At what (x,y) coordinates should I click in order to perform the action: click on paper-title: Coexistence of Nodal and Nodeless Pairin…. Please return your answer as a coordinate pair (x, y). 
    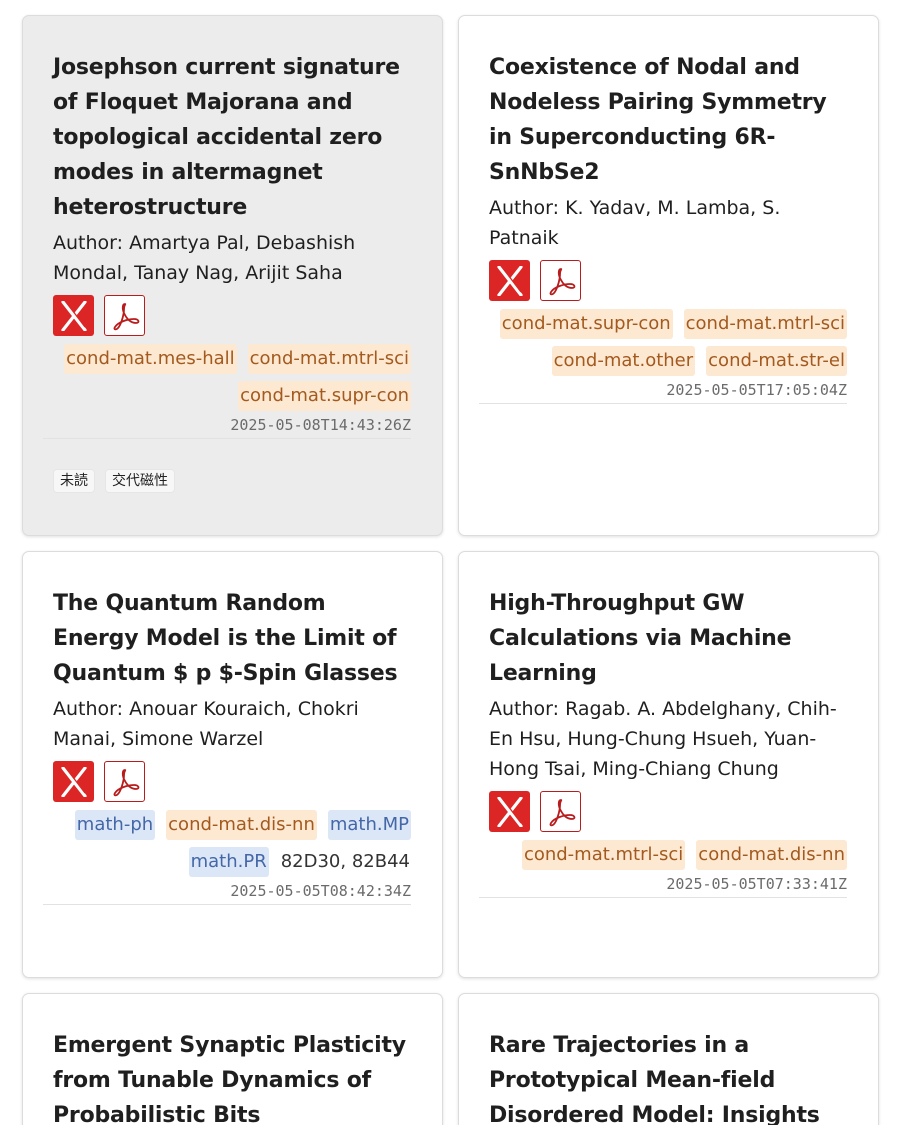
    Looking at the image, I should click on (668, 120).